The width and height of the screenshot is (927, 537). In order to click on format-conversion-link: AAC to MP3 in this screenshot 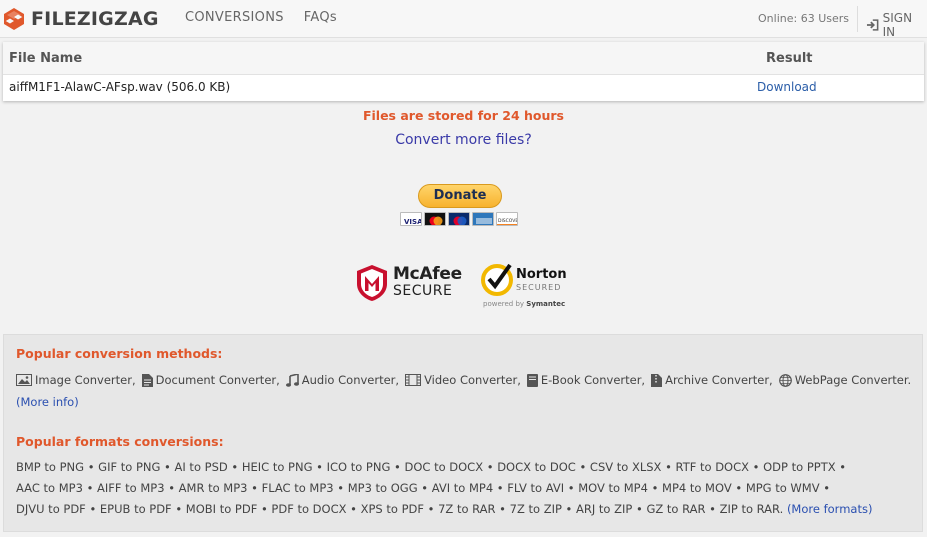, I will do `click(49, 488)`.